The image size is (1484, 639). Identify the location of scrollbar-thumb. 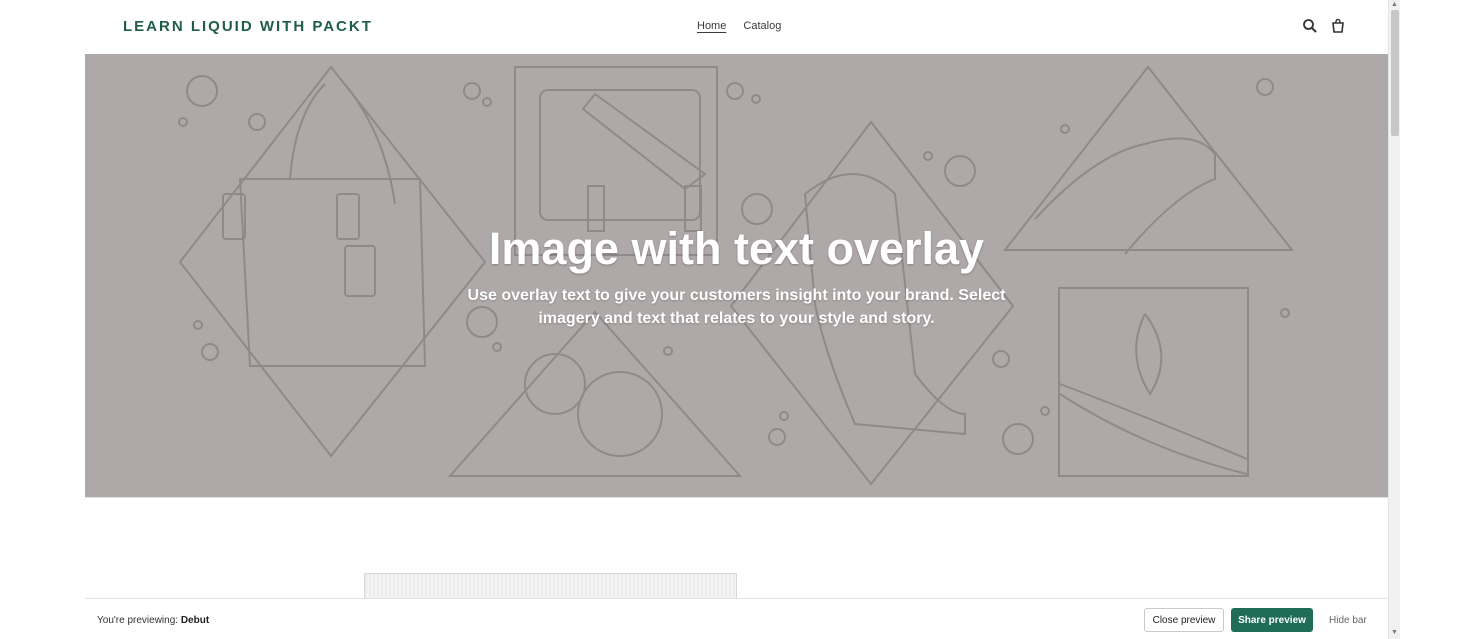
(1395, 73).